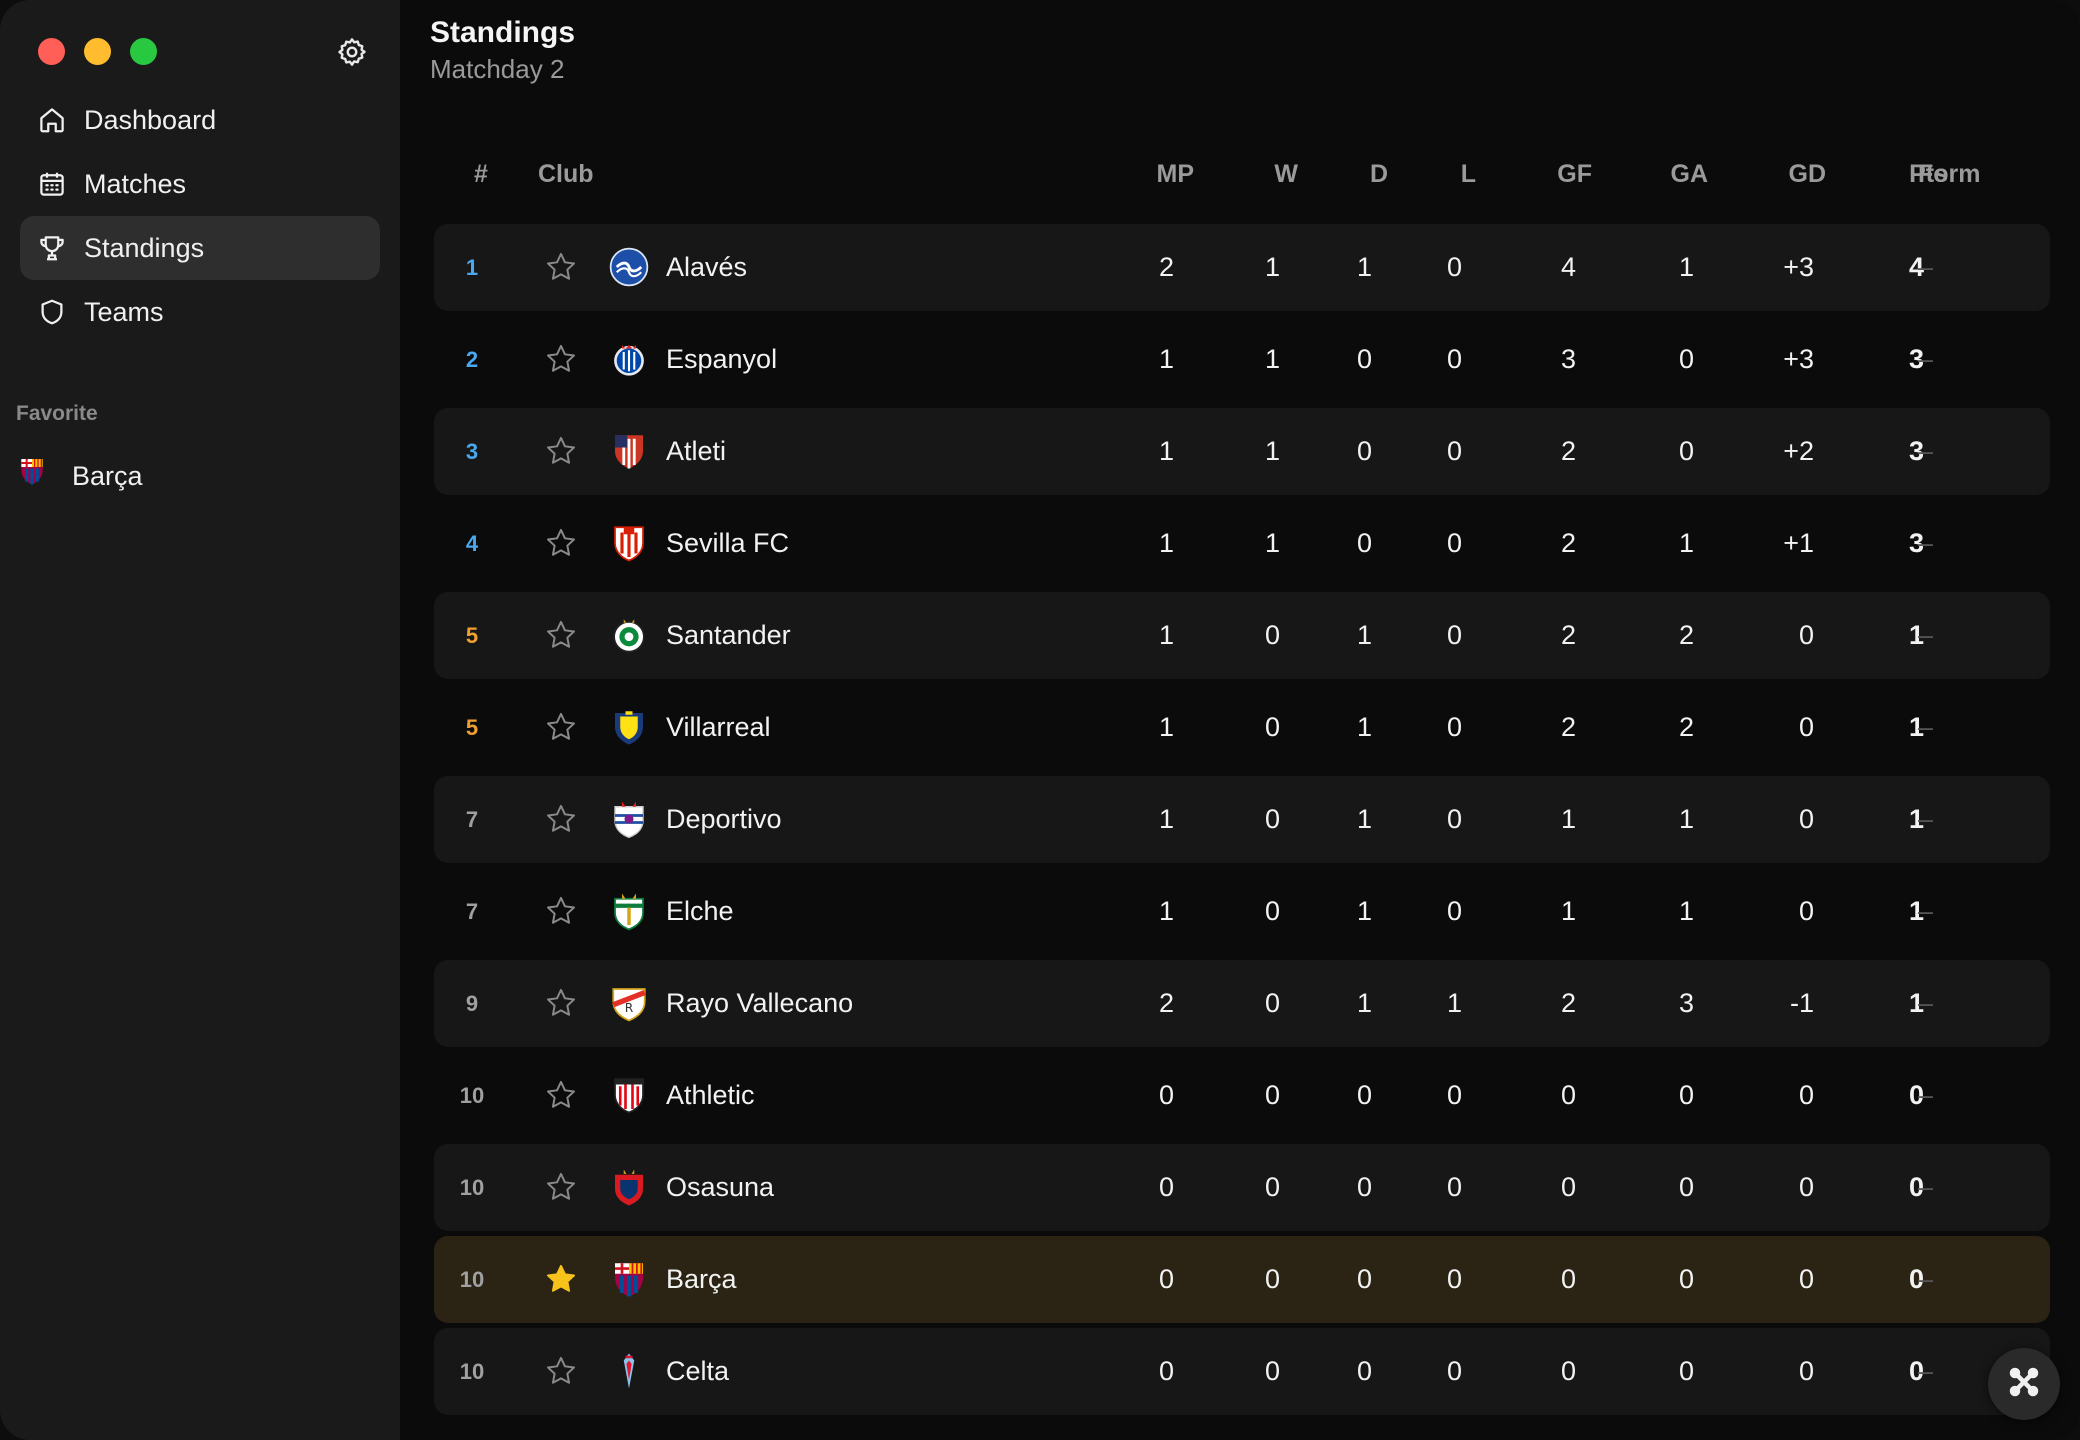  I want to click on col-rank: #, so click(481, 174).